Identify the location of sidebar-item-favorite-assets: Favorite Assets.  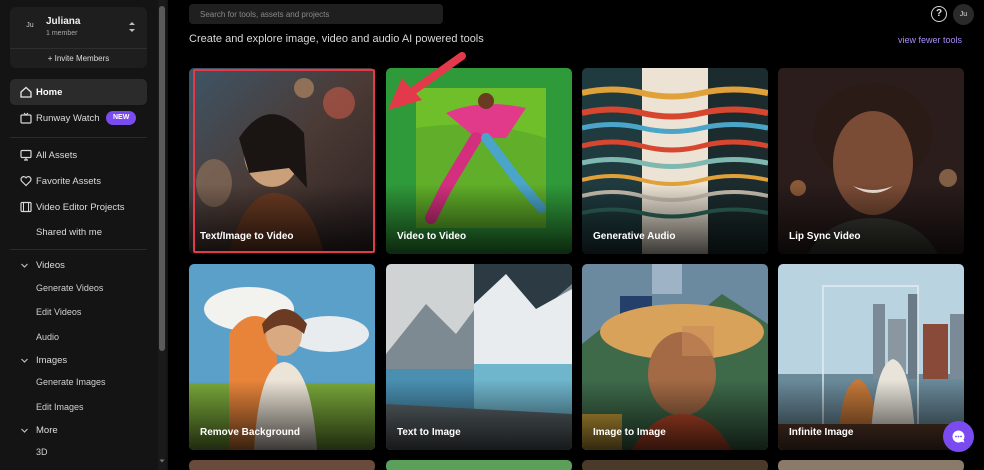
(78, 181).